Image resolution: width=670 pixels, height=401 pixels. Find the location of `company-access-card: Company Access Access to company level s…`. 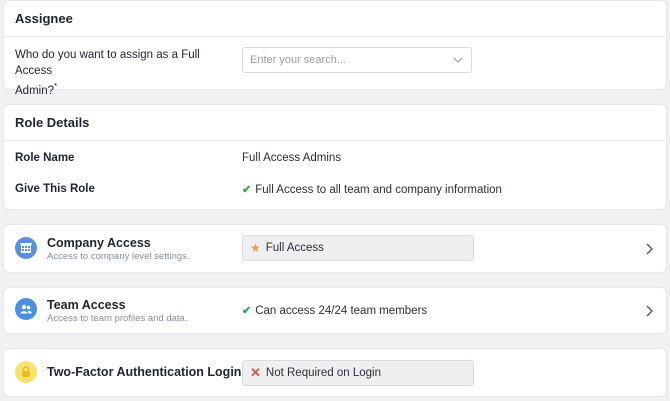

company-access-card: Company Access Access to company level s… is located at coordinates (335, 248).